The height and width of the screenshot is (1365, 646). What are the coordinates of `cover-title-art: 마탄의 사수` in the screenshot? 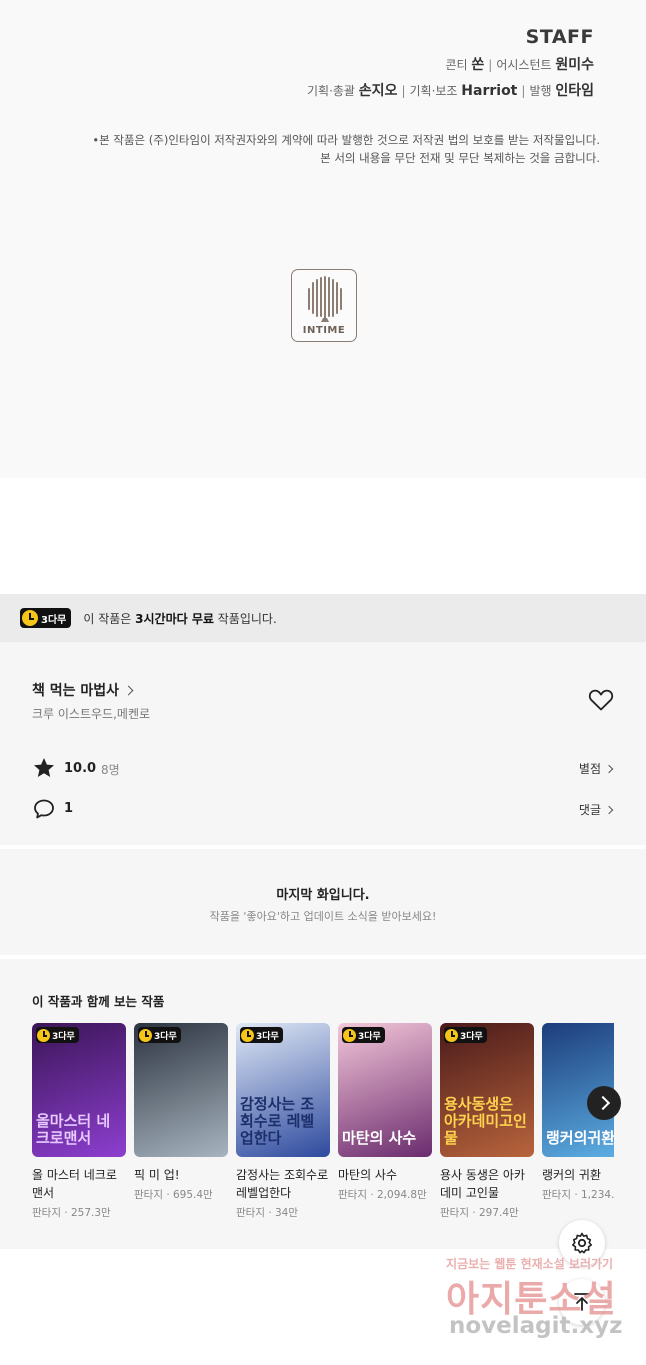 It's located at (379, 1138).